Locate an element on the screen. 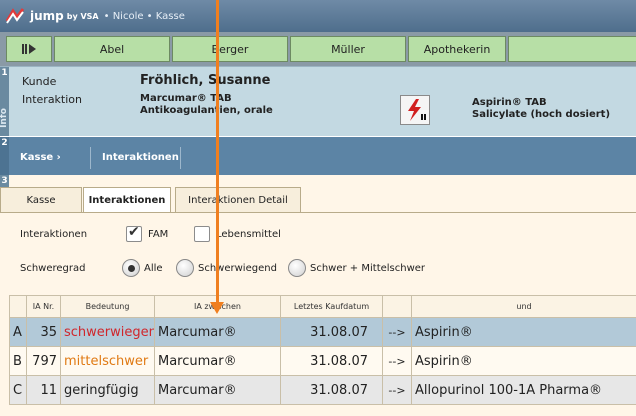 The image size is (636, 416). jump-logo-icon is located at coordinates (15, 16).